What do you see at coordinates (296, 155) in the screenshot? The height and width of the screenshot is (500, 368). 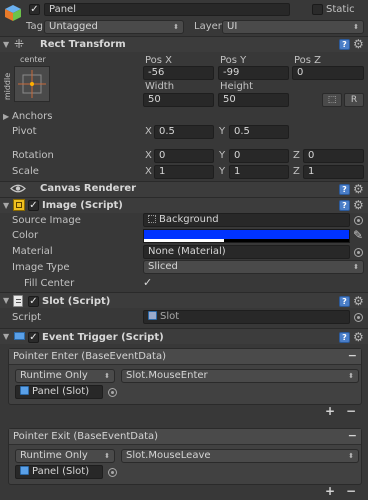 I see `rot-z-axis-label: Z` at bounding box center [296, 155].